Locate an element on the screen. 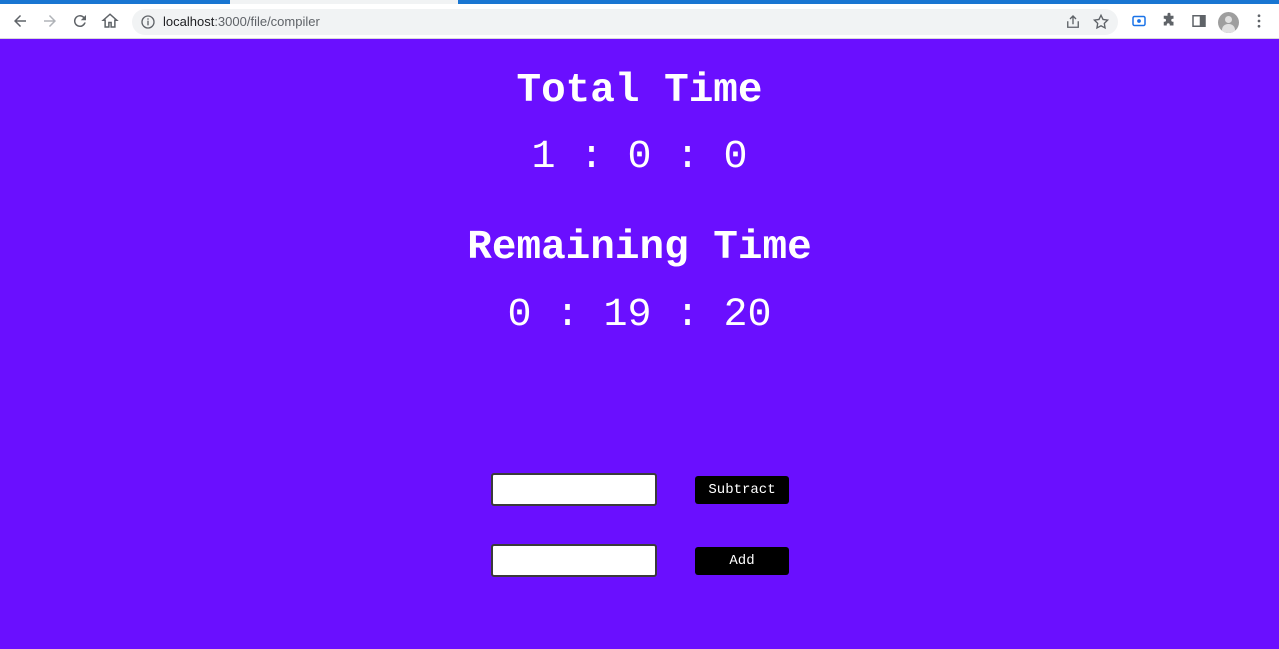 The height and width of the screenshot is (649, 1279). remaining-time-value: 0 : 19 : 20 is located at coordinates (639, 315).